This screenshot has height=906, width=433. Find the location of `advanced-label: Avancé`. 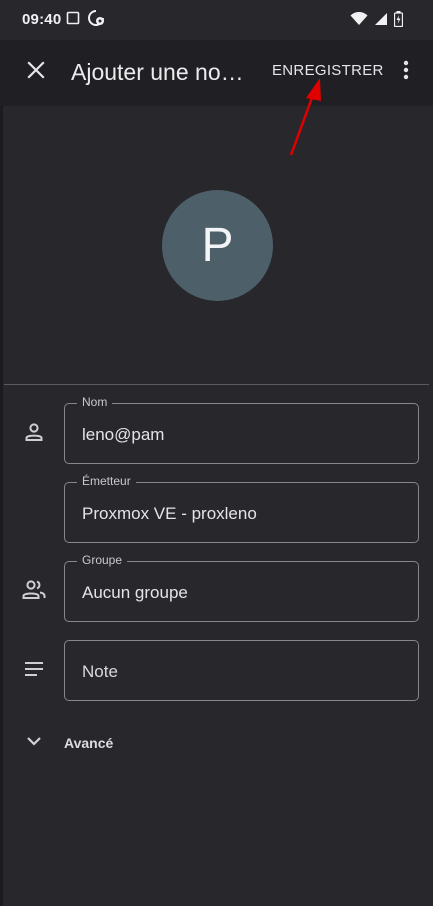

advanced-label: Avancé is located at coordinates (88, 743).